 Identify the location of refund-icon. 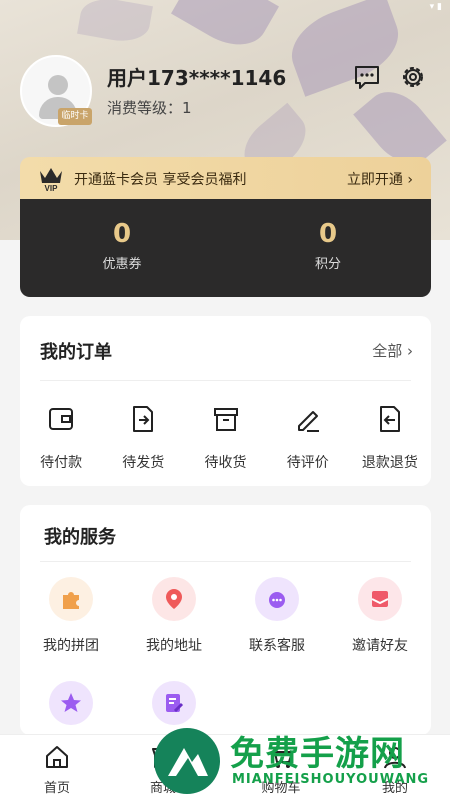
(389, 419).